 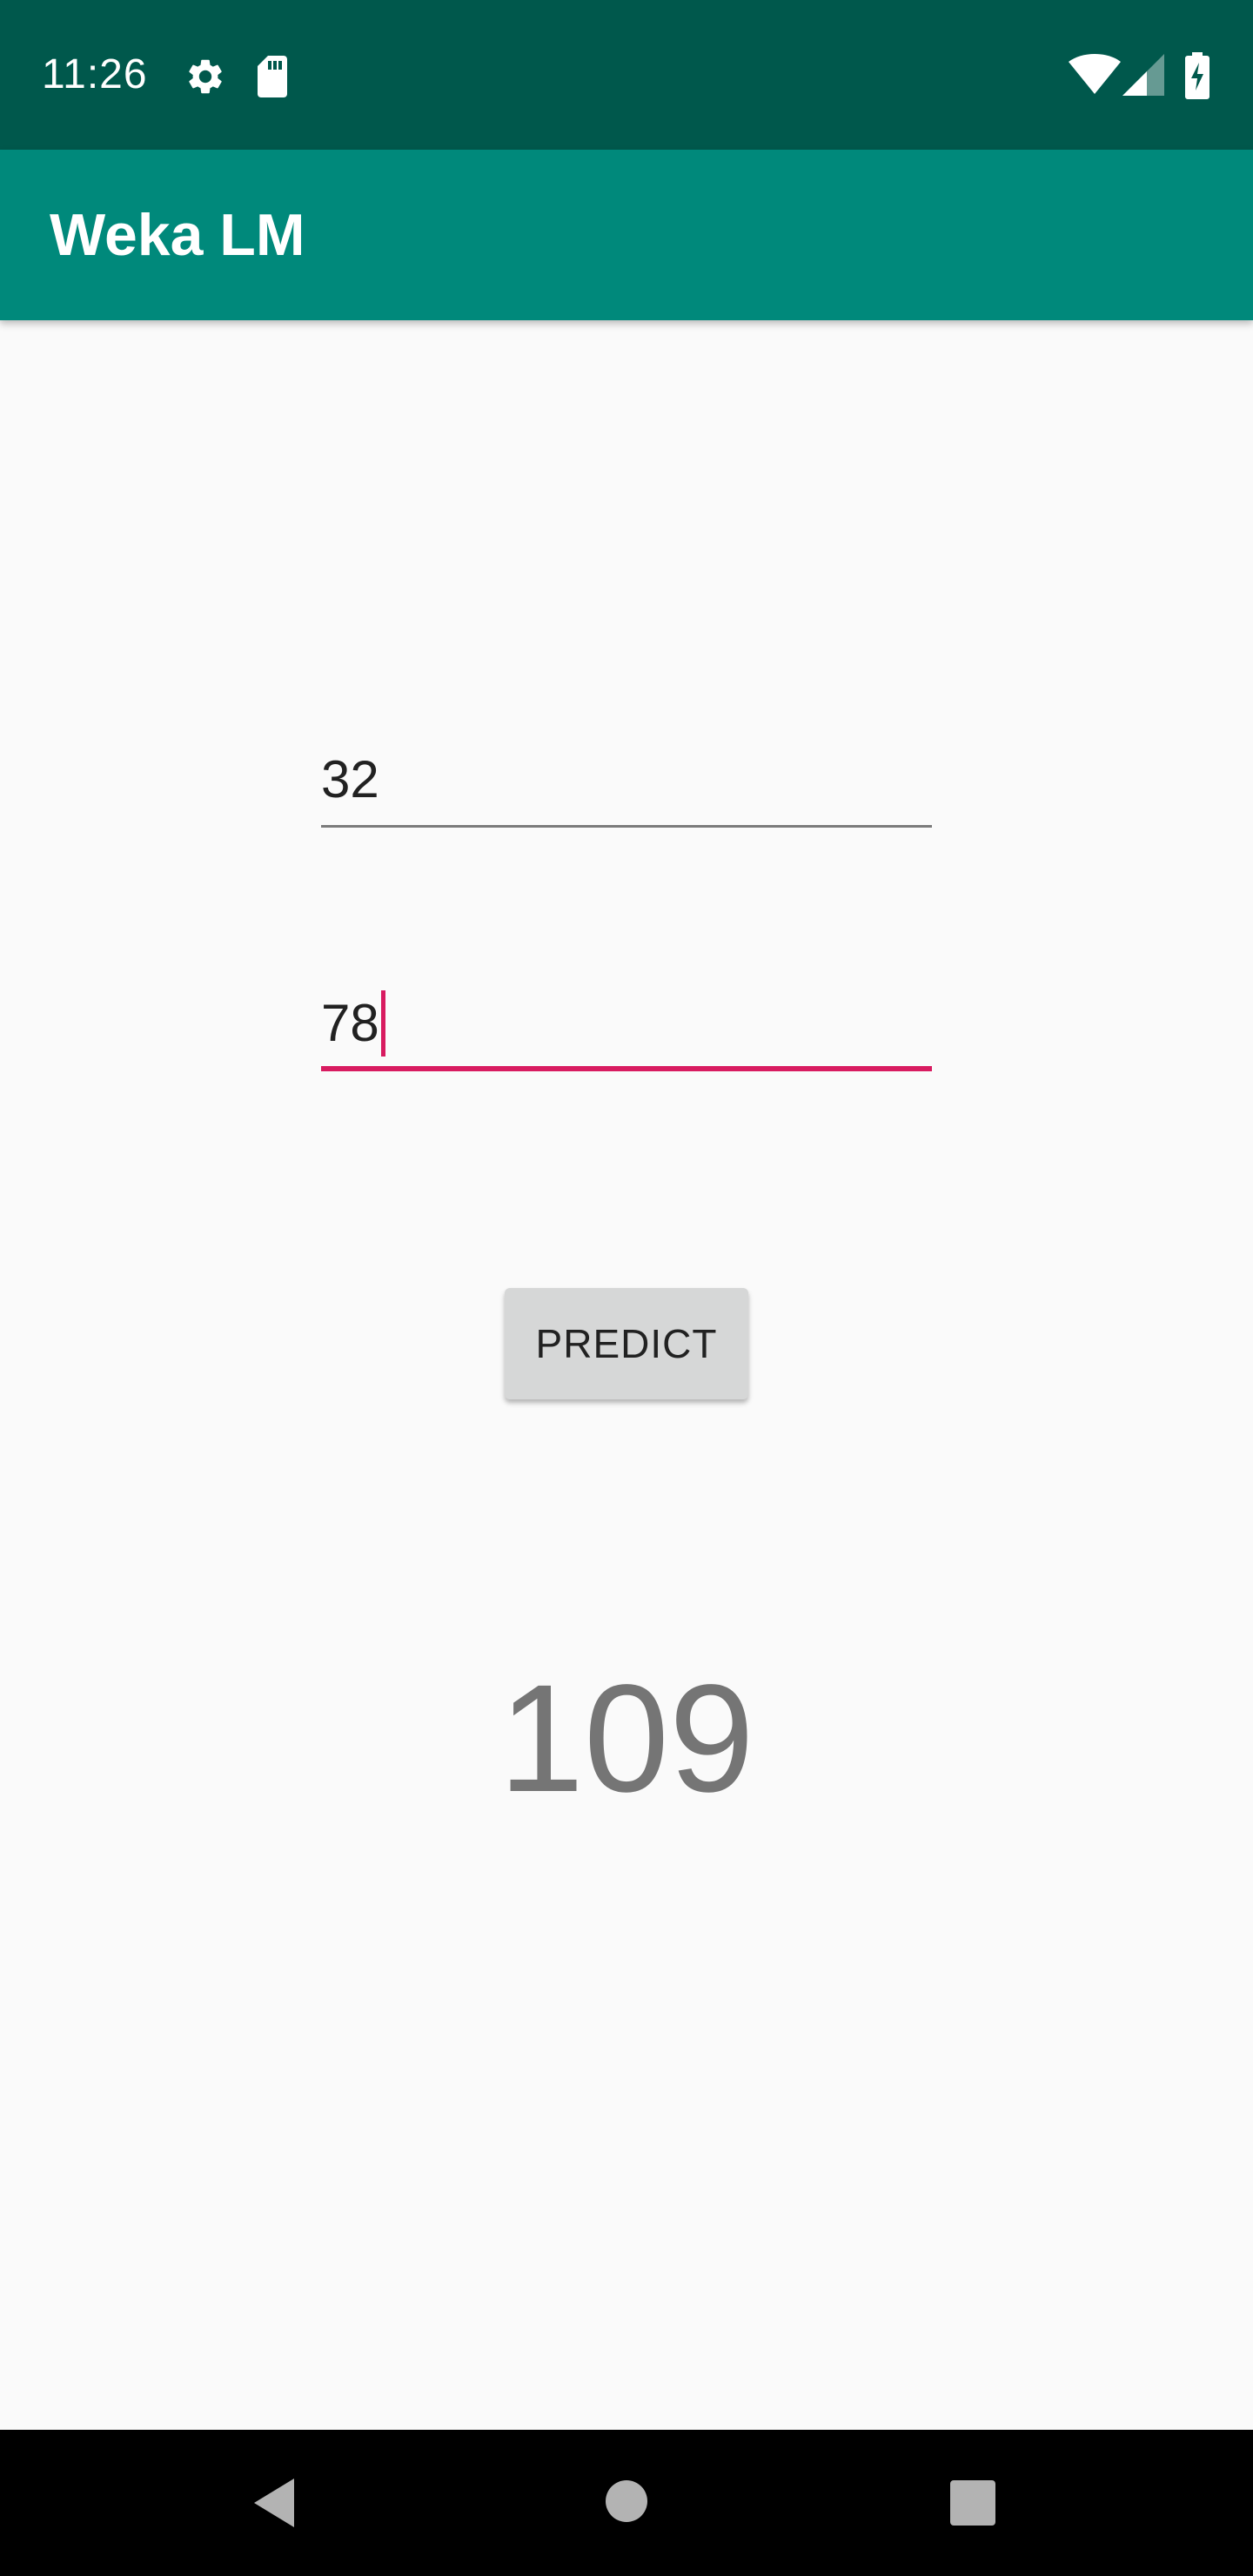 I want to click on prediction-result: 109, so click(x=626, y=1739).